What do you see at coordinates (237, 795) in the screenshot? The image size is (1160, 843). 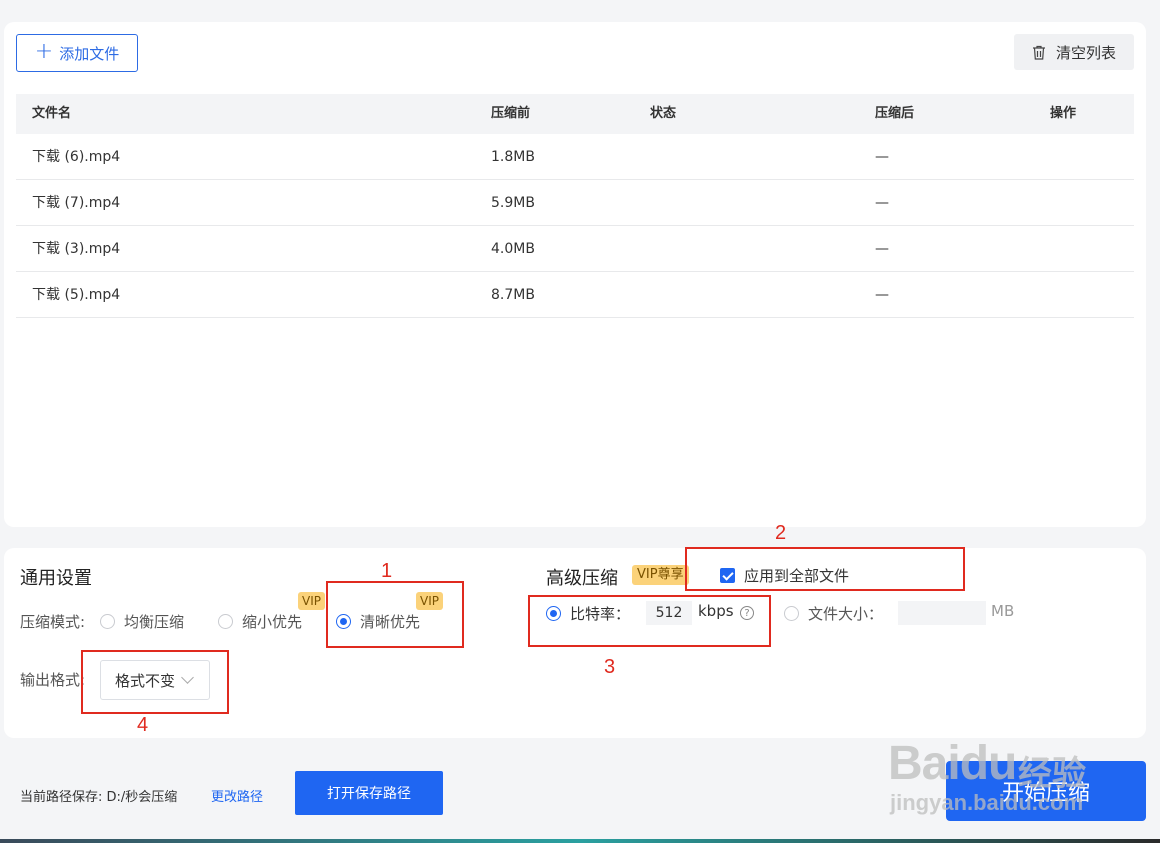 I see `change-path-link: 更改路径` at bounding box center [237, 795].